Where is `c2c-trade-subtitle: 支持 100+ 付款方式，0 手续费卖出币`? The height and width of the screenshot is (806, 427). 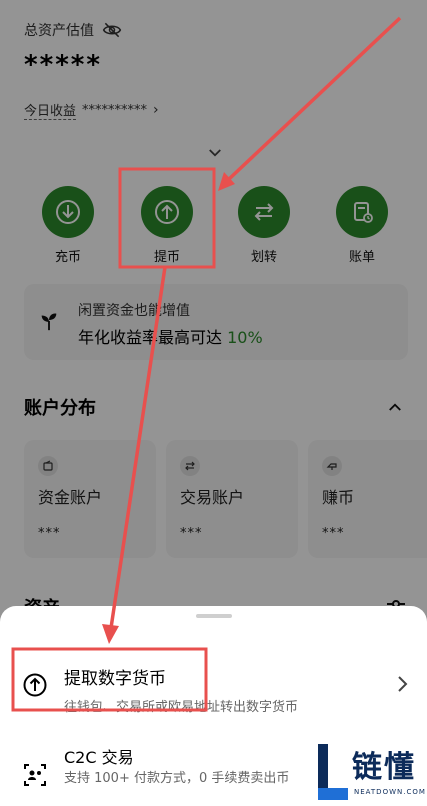 c2c-trade-subtitle: 支持 100+ 付款方式，0 手续费卖出币 is located at coordinates (177, 778).